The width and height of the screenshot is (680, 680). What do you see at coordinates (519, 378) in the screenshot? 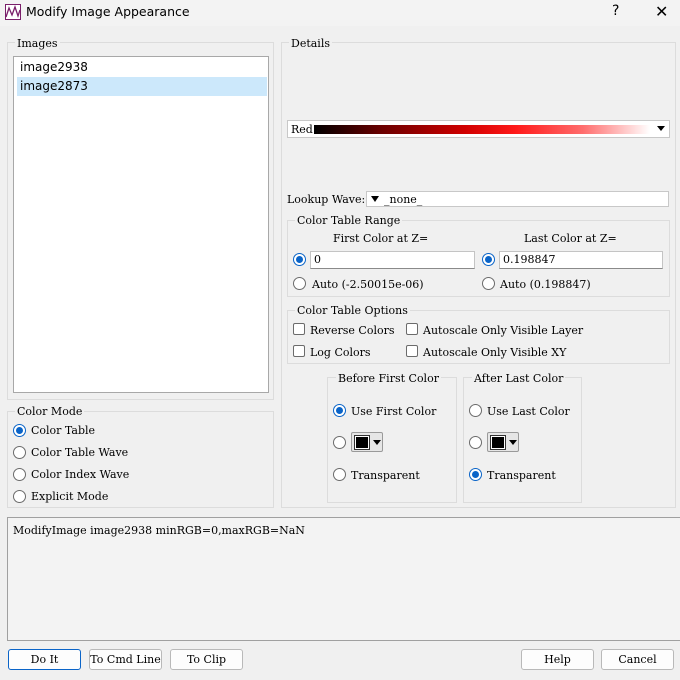
I see `after-last-color-label: After Last Color` at bounding box center [519, 378].